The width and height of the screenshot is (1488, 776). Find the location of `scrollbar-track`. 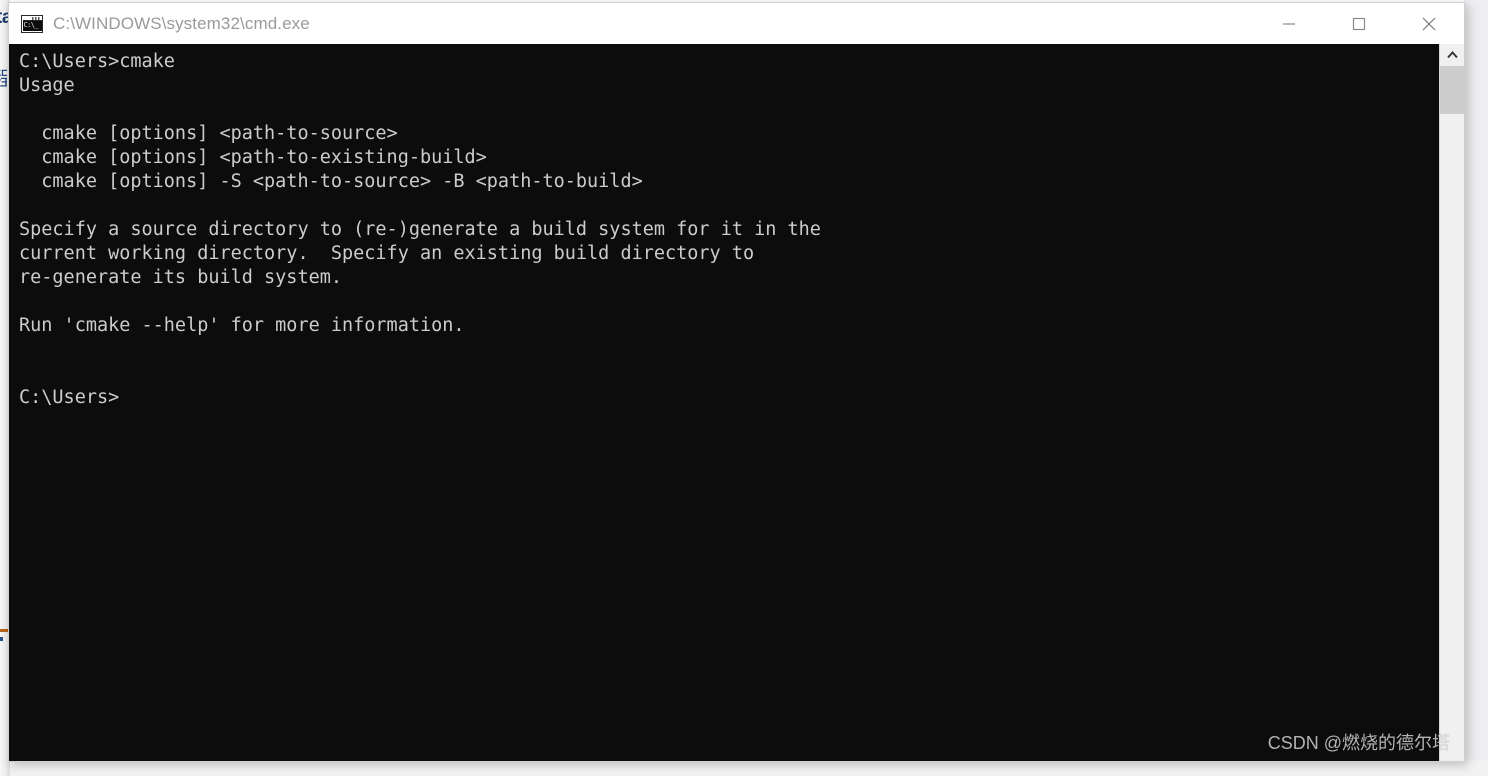

scrollbar-track is located at coordinates (1452, 437).